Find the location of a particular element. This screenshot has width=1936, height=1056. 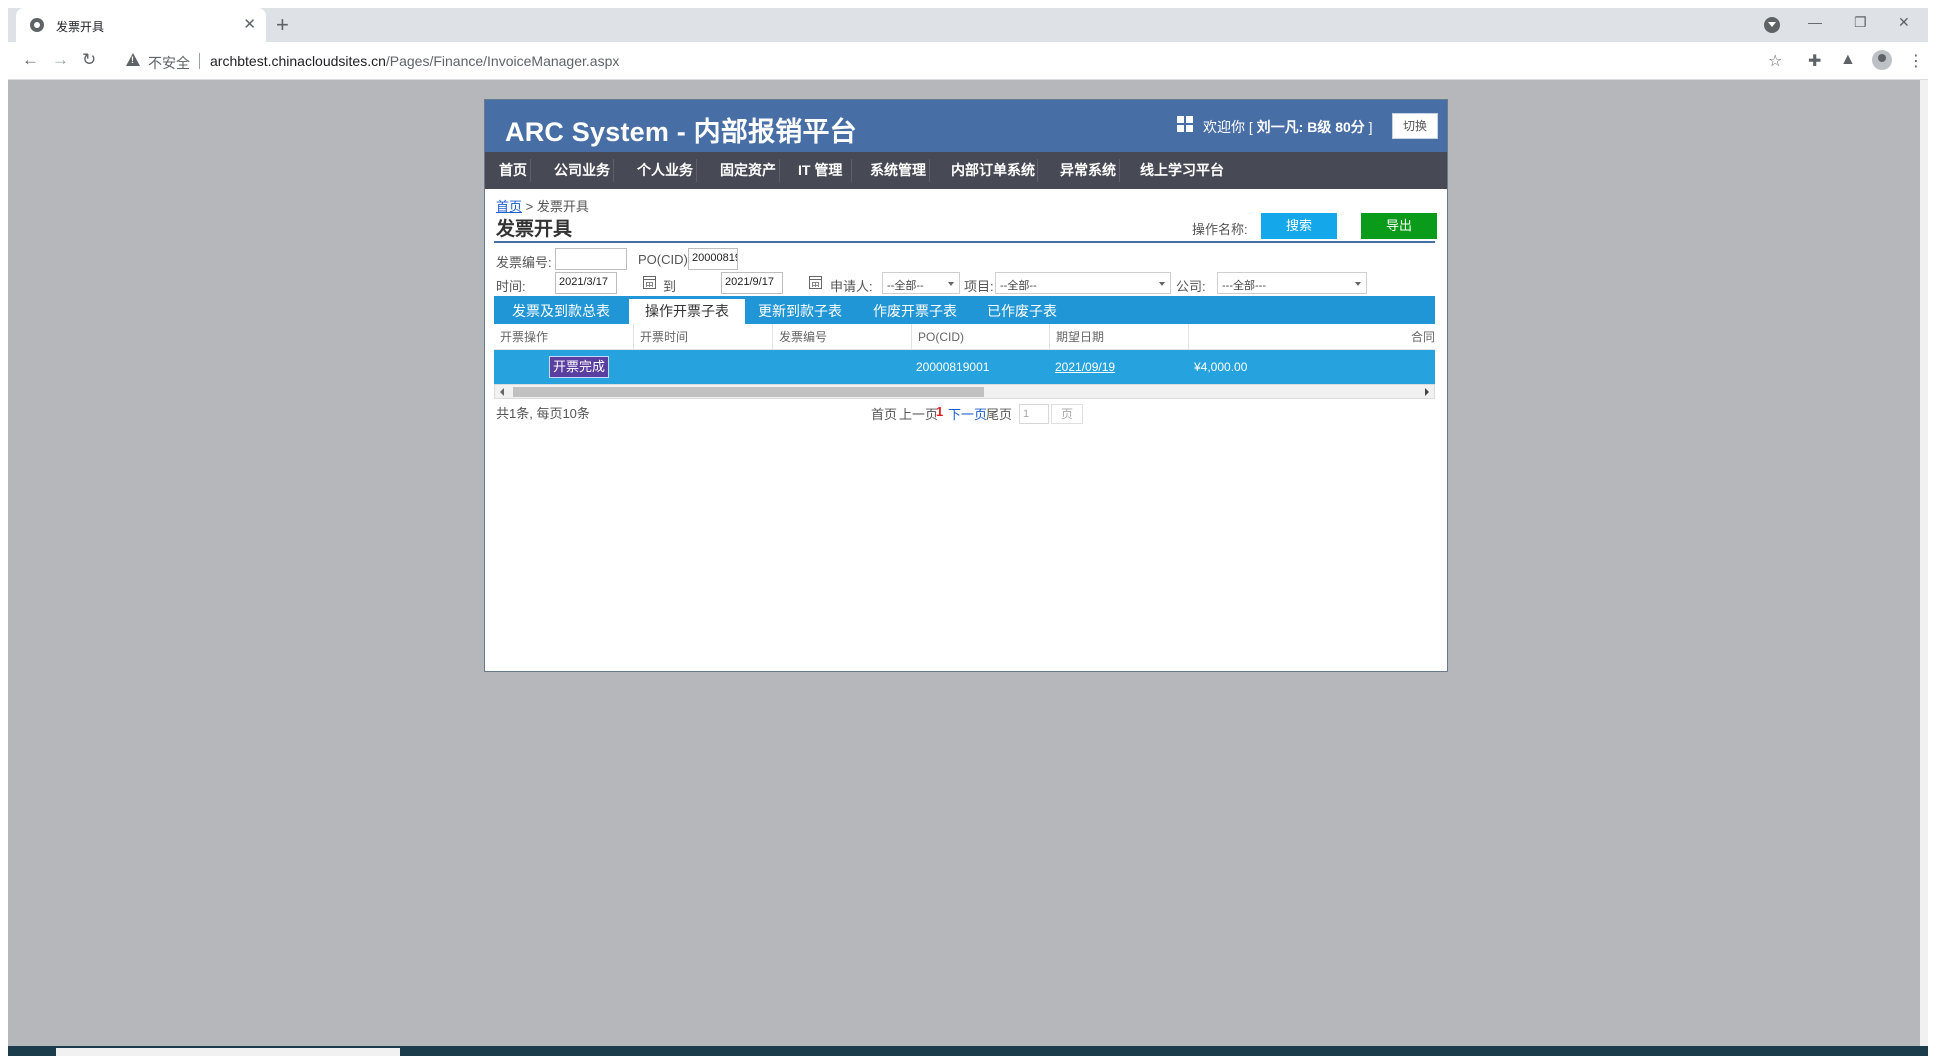

company-label: 公司: is located at coordinates (1191, 286).